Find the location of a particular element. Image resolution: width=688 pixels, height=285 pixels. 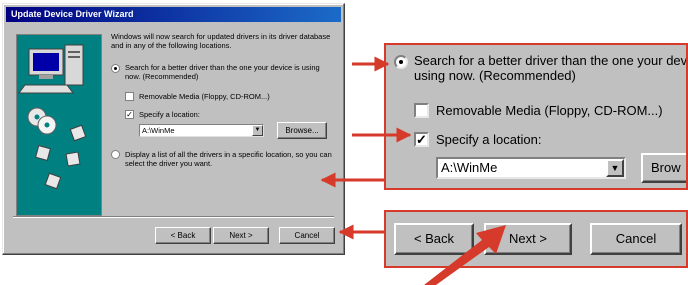

wizard-illustration is located at coordinates (59, 125).